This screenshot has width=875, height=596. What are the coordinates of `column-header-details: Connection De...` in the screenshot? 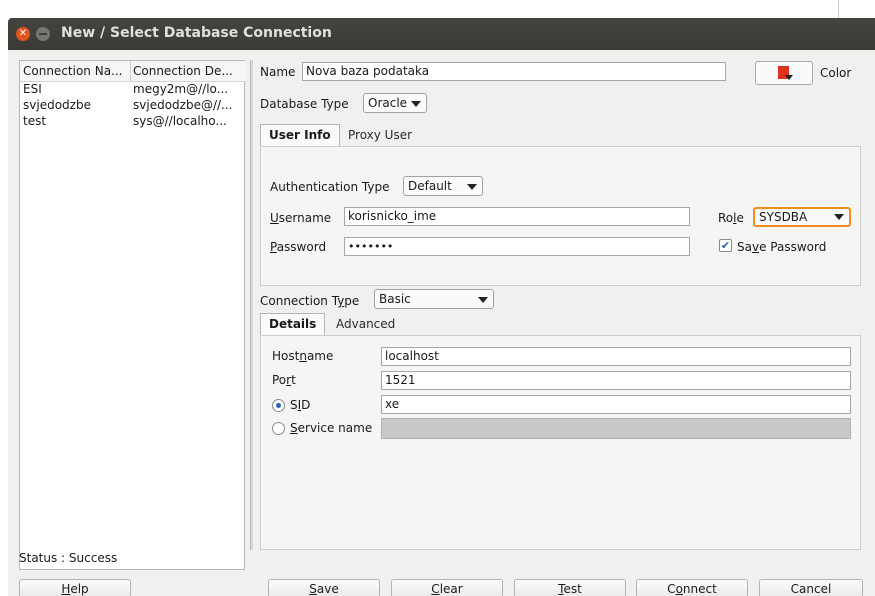 It's located at (187, 71).